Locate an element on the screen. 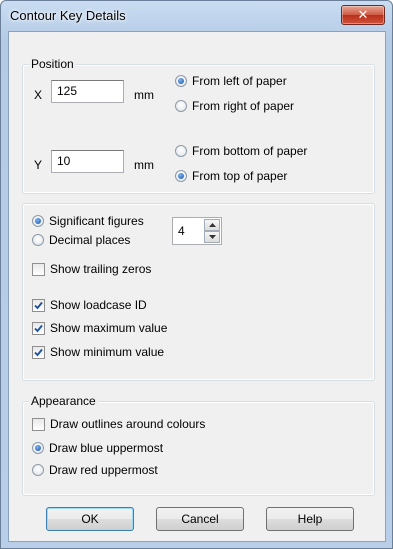 Image resolution: width=393 pixels, height=549 pixels. from-left-radio-button is located at coordinates (181, 81).